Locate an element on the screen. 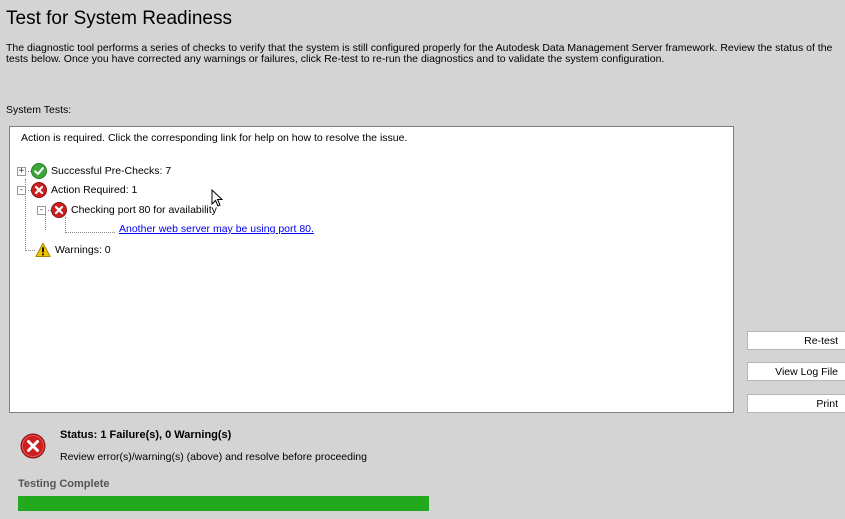  print-button: Print is located at coordinates (796, 403).